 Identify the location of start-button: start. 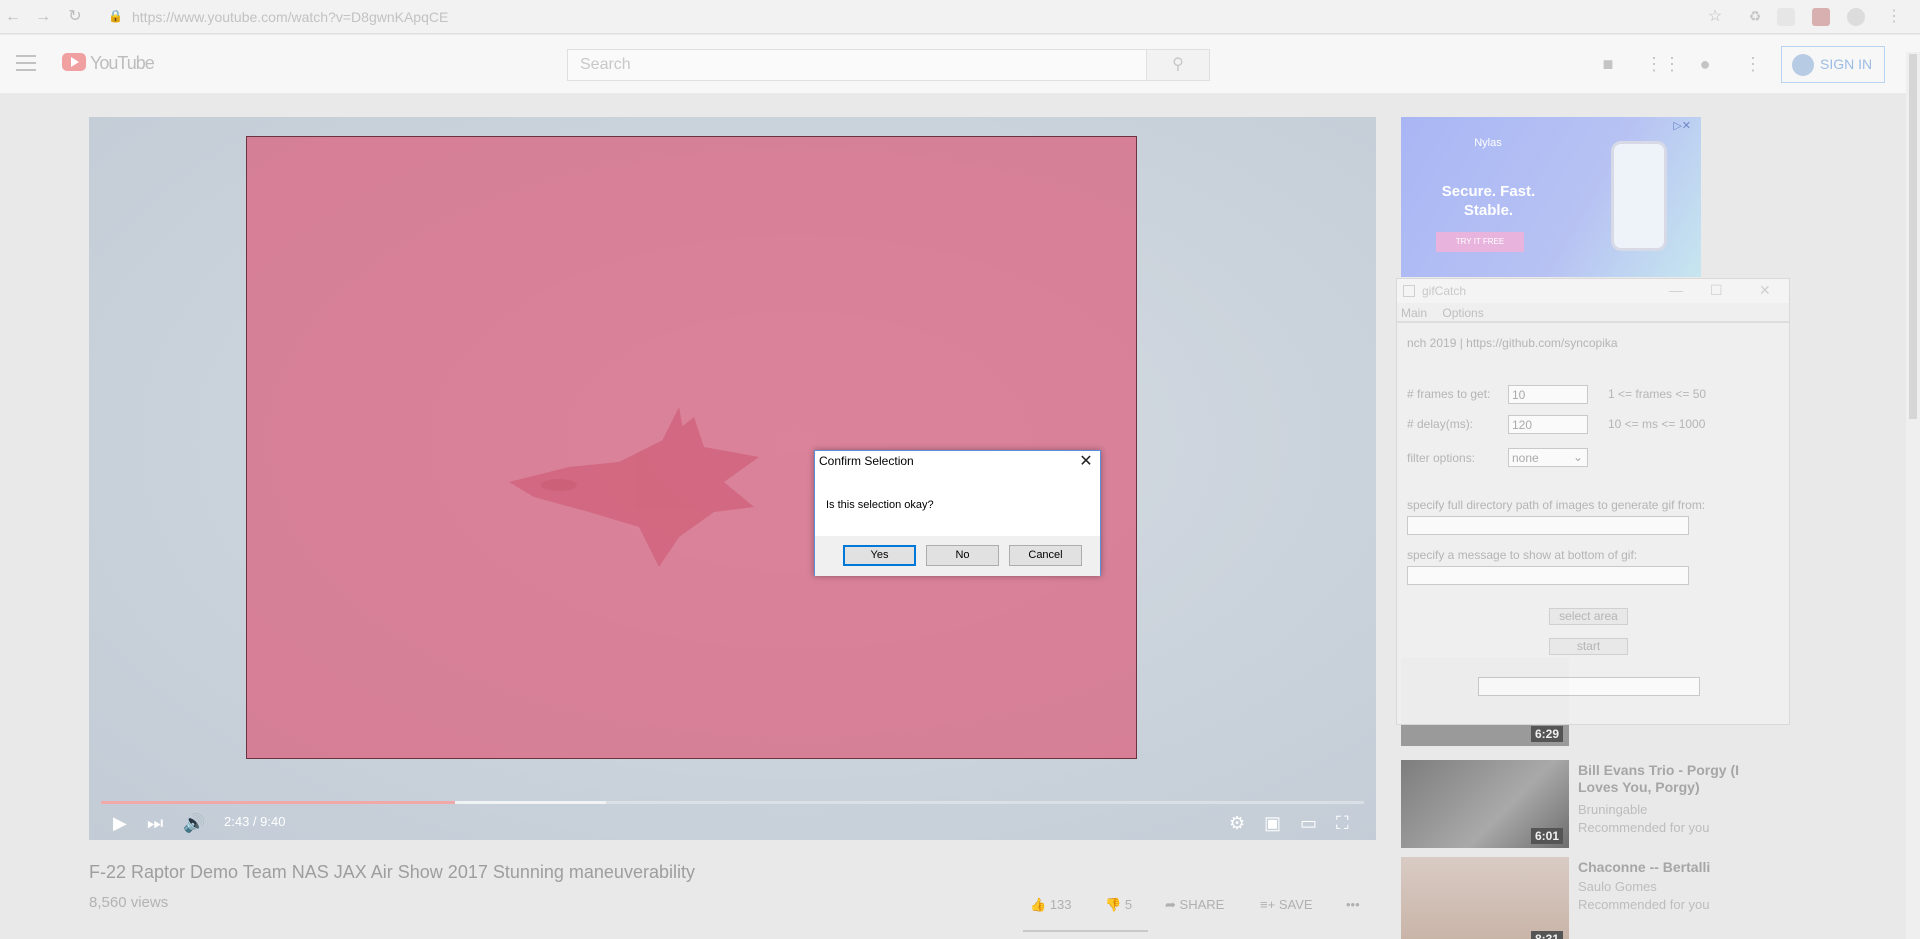
(1588, 646).